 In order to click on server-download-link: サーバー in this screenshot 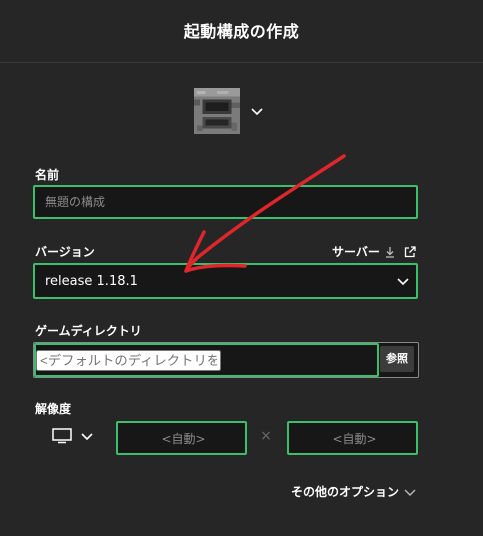, I will do `click(374, 251)`.